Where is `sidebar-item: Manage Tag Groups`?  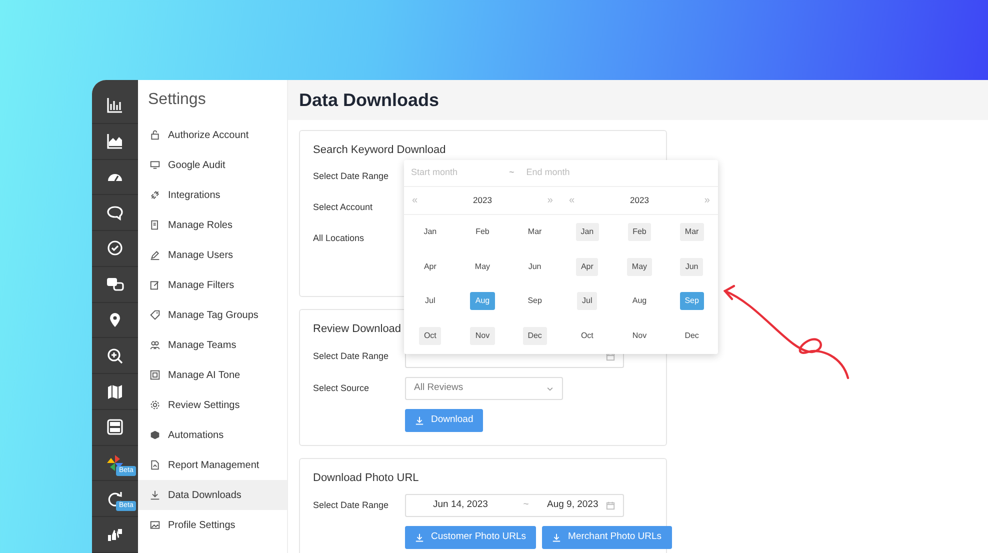
sidebar-item: Manage Tag Groups is located at coordinates (212, 315).